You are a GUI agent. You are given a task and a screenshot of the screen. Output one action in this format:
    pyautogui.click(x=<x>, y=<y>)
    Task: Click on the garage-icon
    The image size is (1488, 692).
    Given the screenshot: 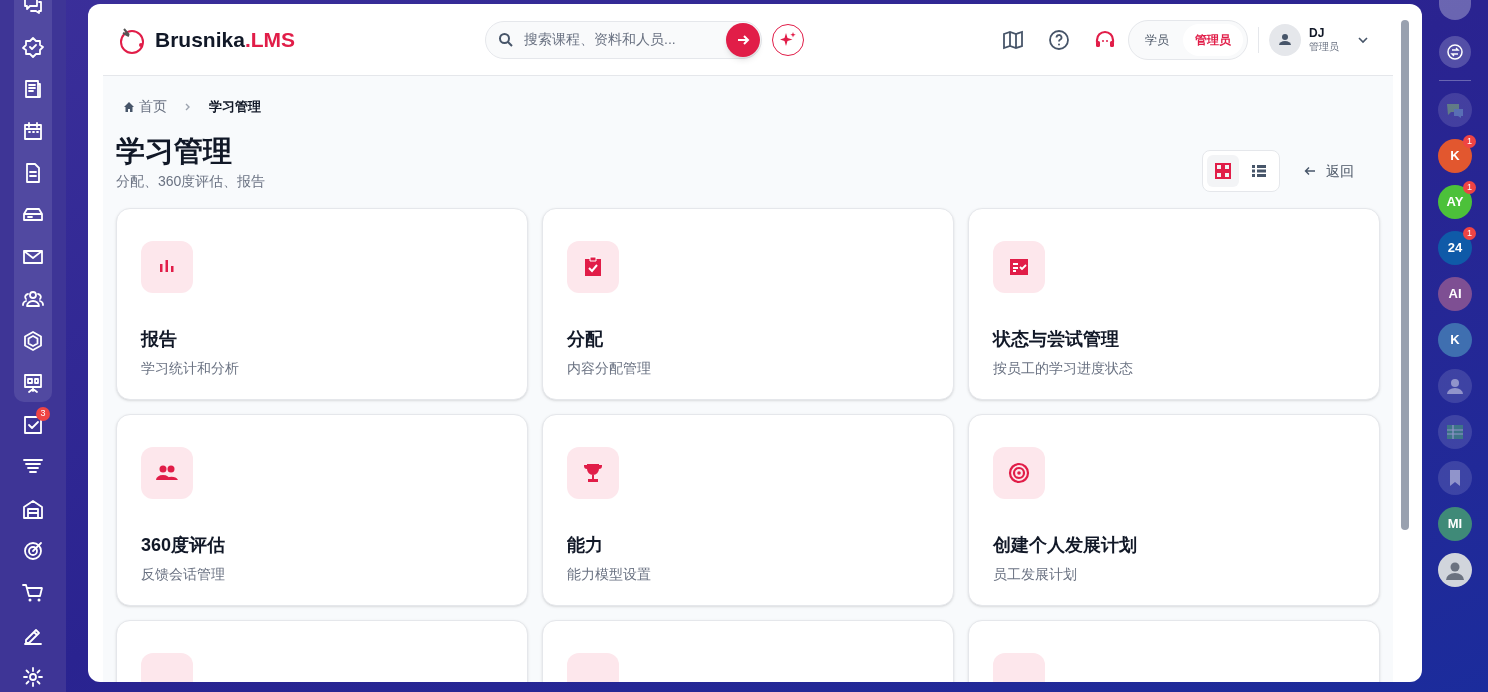 What is the action you would take?
    pyautogui.click(x=33, y=509)
    